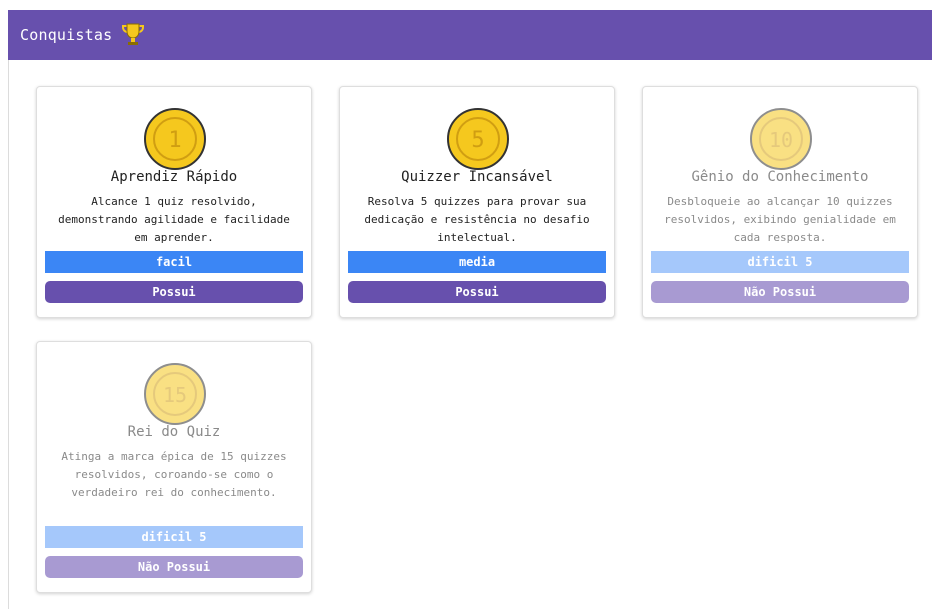 This screenshot has height=609, width=932. I want to click on achievement-title: Gênio do Conhecimento, so click(780, 177).